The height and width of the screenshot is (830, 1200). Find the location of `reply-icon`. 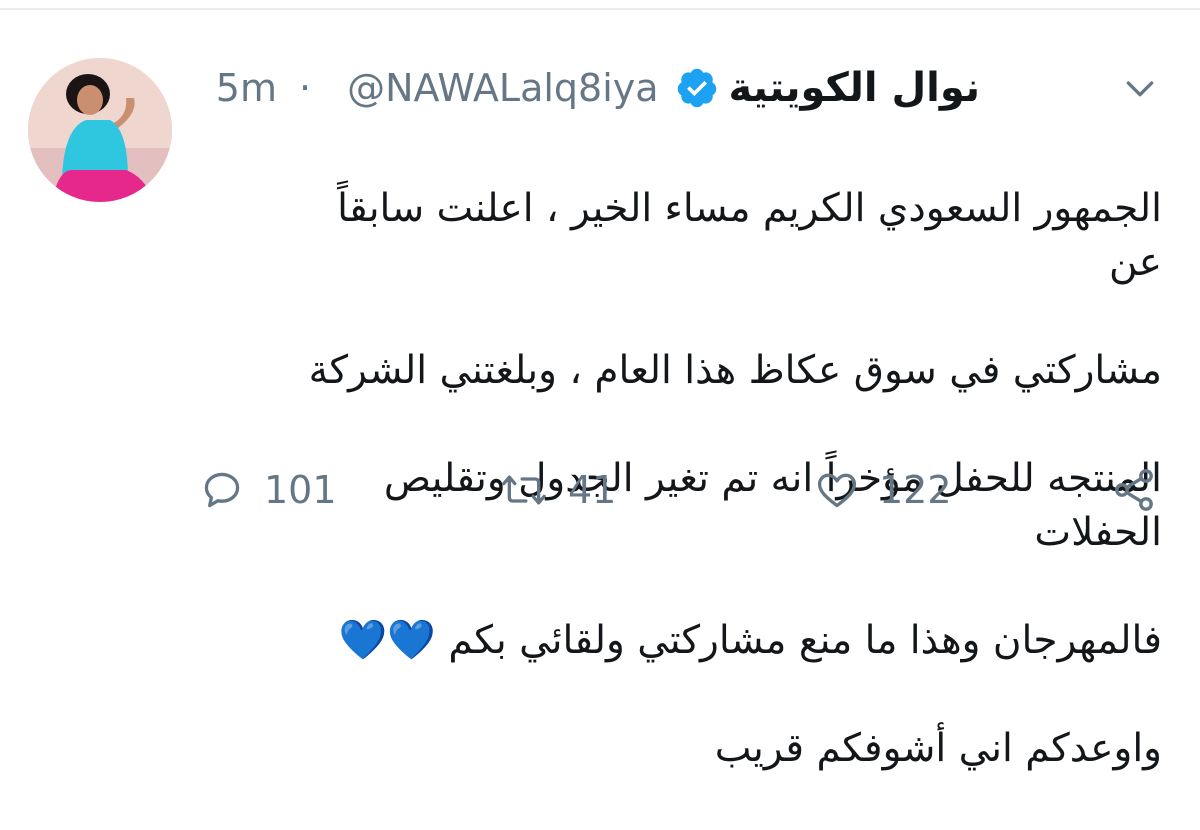

reply-icon is located at coordinates (222, 490).